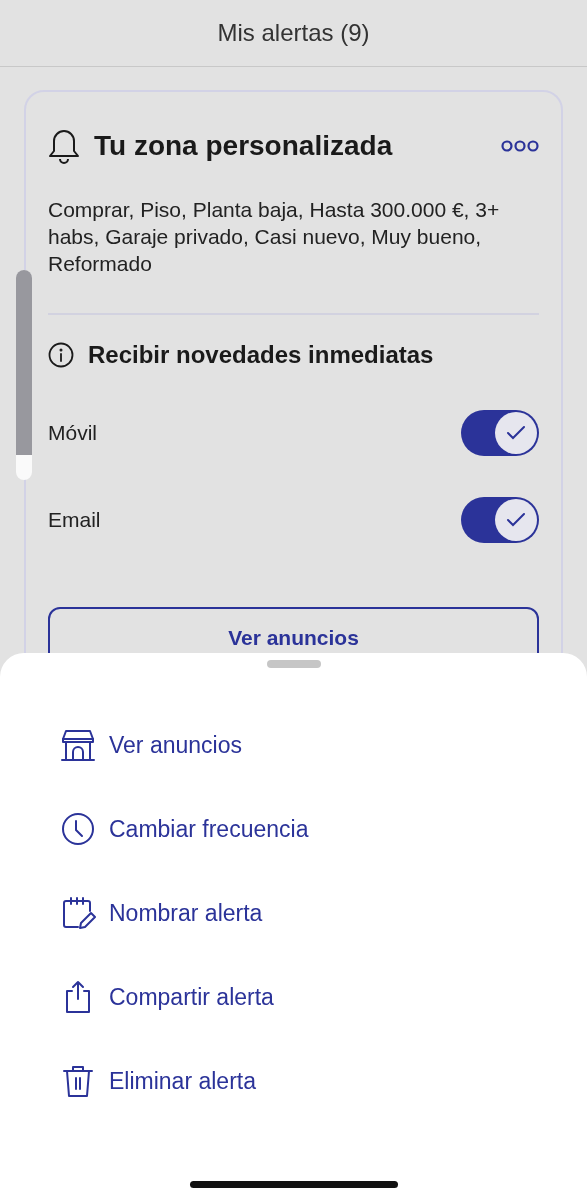 The width and height of the screenshot is (587, 1200). What do you see at coordinates (175, 745) in the screenshot?
I see `menu-item: Ver anuncios` at bounding box center [175, 745].